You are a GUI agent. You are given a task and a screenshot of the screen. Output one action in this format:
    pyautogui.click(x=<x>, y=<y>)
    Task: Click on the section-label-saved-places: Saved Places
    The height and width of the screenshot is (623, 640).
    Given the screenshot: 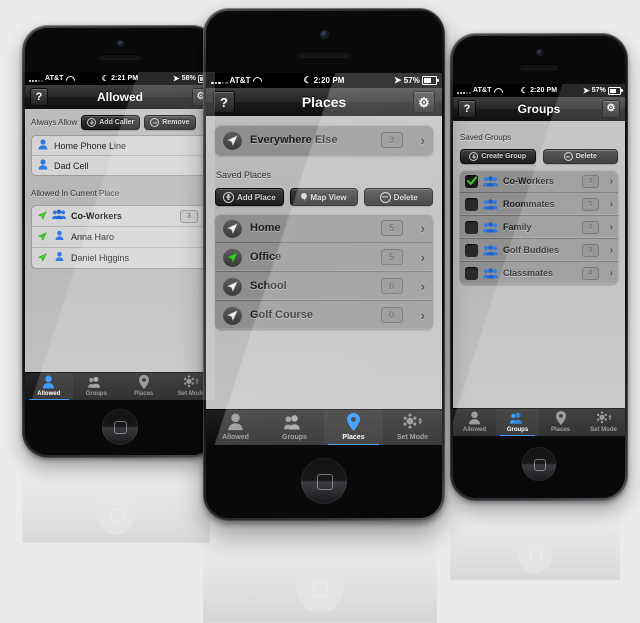 What is the action you would take?
    pyautogui.click(x=244, y=175)
    